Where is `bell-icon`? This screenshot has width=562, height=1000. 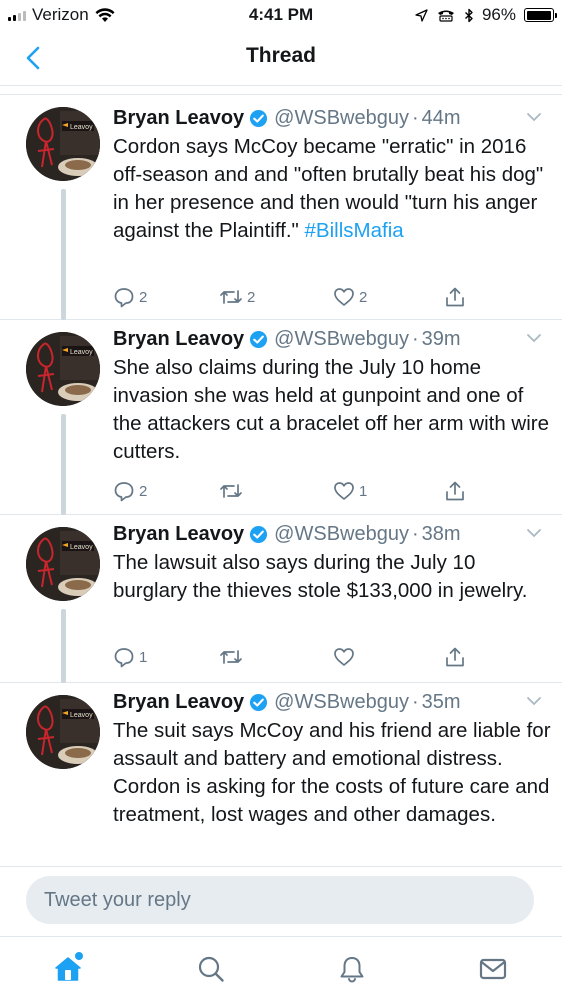 bell-icon is located at coordinates (352, 970).